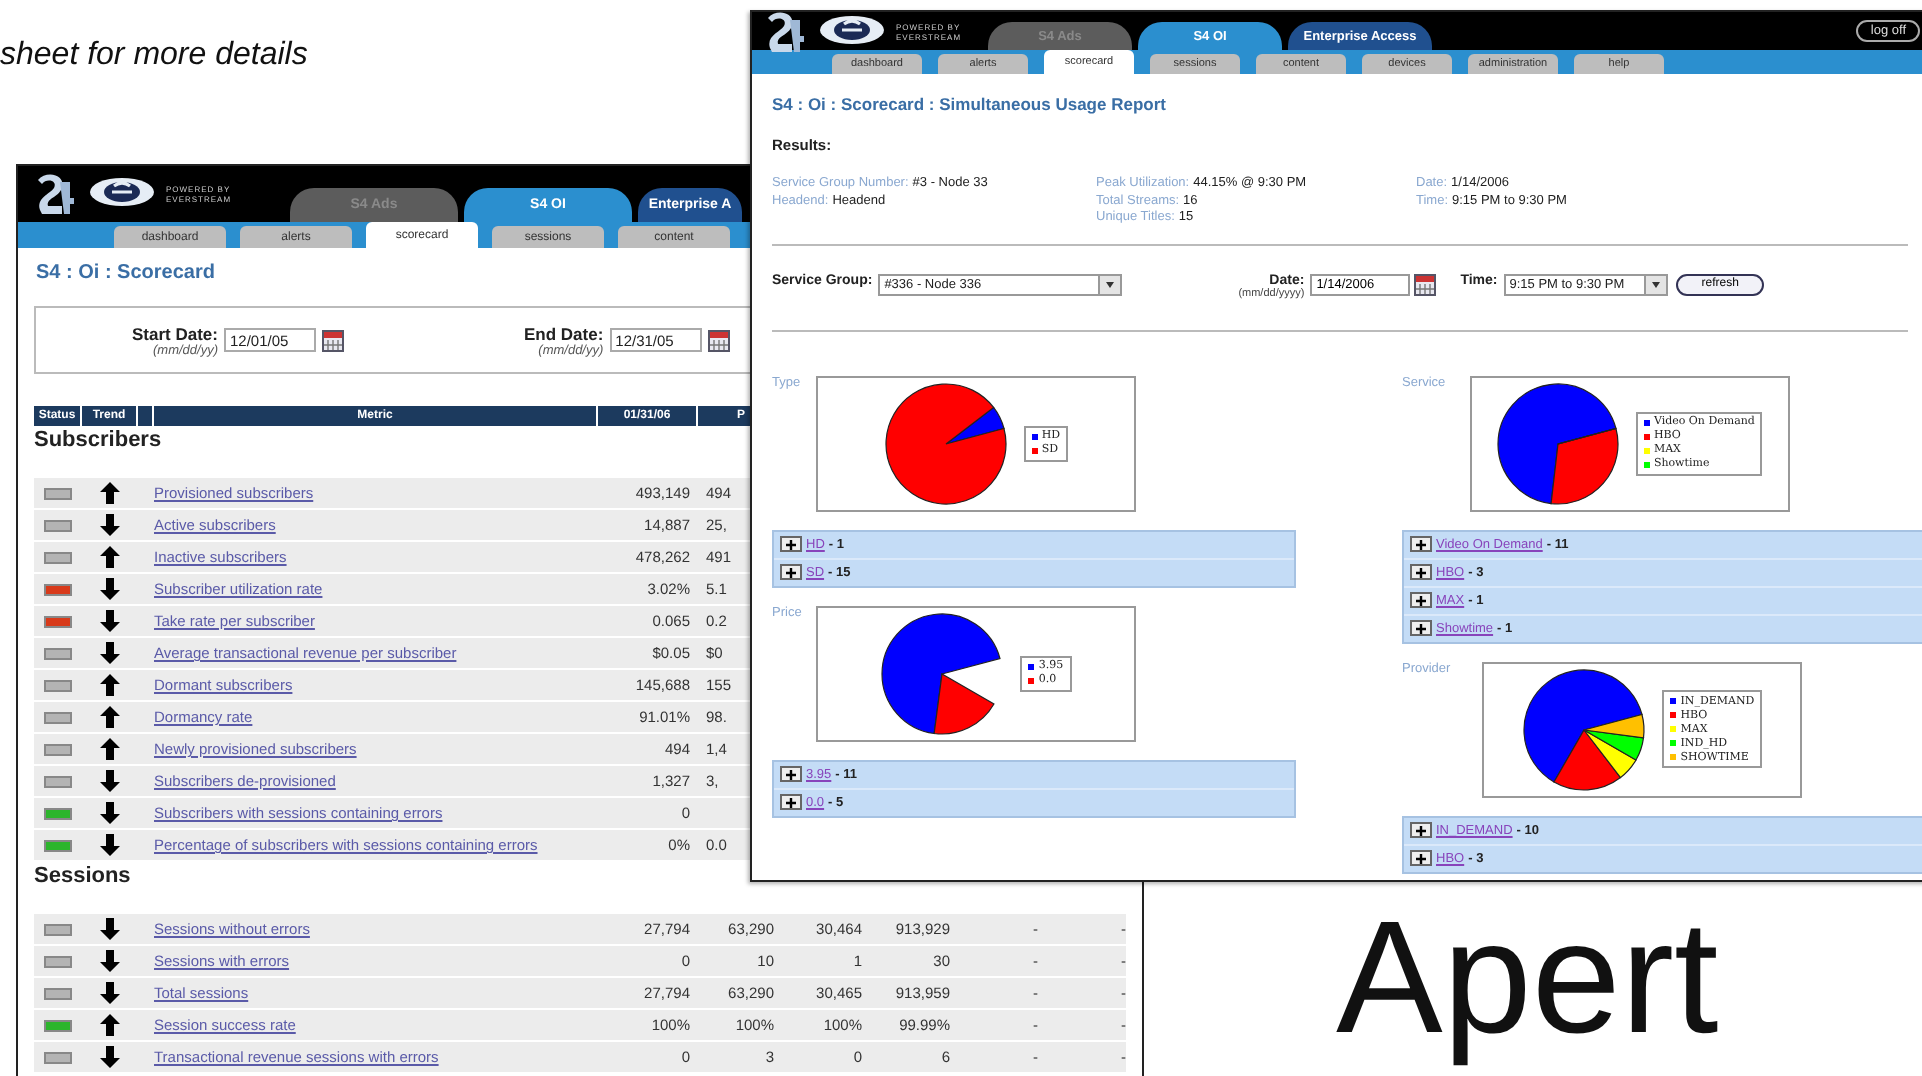  What do you see at coordinates (175, 333) in the screenshot?
I see `date-label: Start Date:` at bounding box center [175, 333].